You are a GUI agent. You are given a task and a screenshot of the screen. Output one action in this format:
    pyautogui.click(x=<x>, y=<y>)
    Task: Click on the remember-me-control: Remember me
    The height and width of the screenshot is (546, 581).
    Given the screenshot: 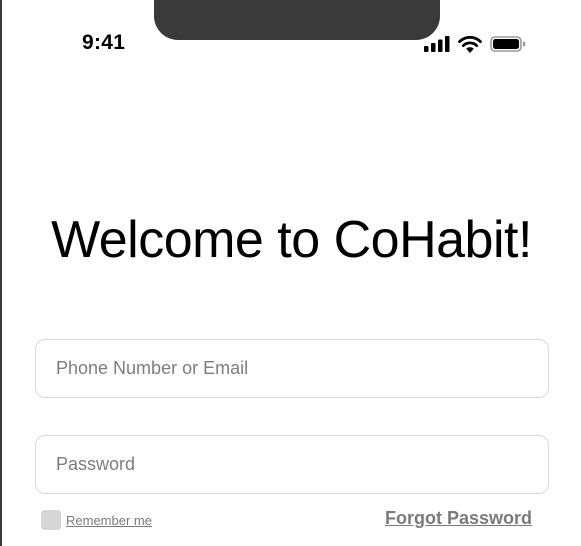 What is the action you would take?
    pyautogui.click(x=96, y=520)
    